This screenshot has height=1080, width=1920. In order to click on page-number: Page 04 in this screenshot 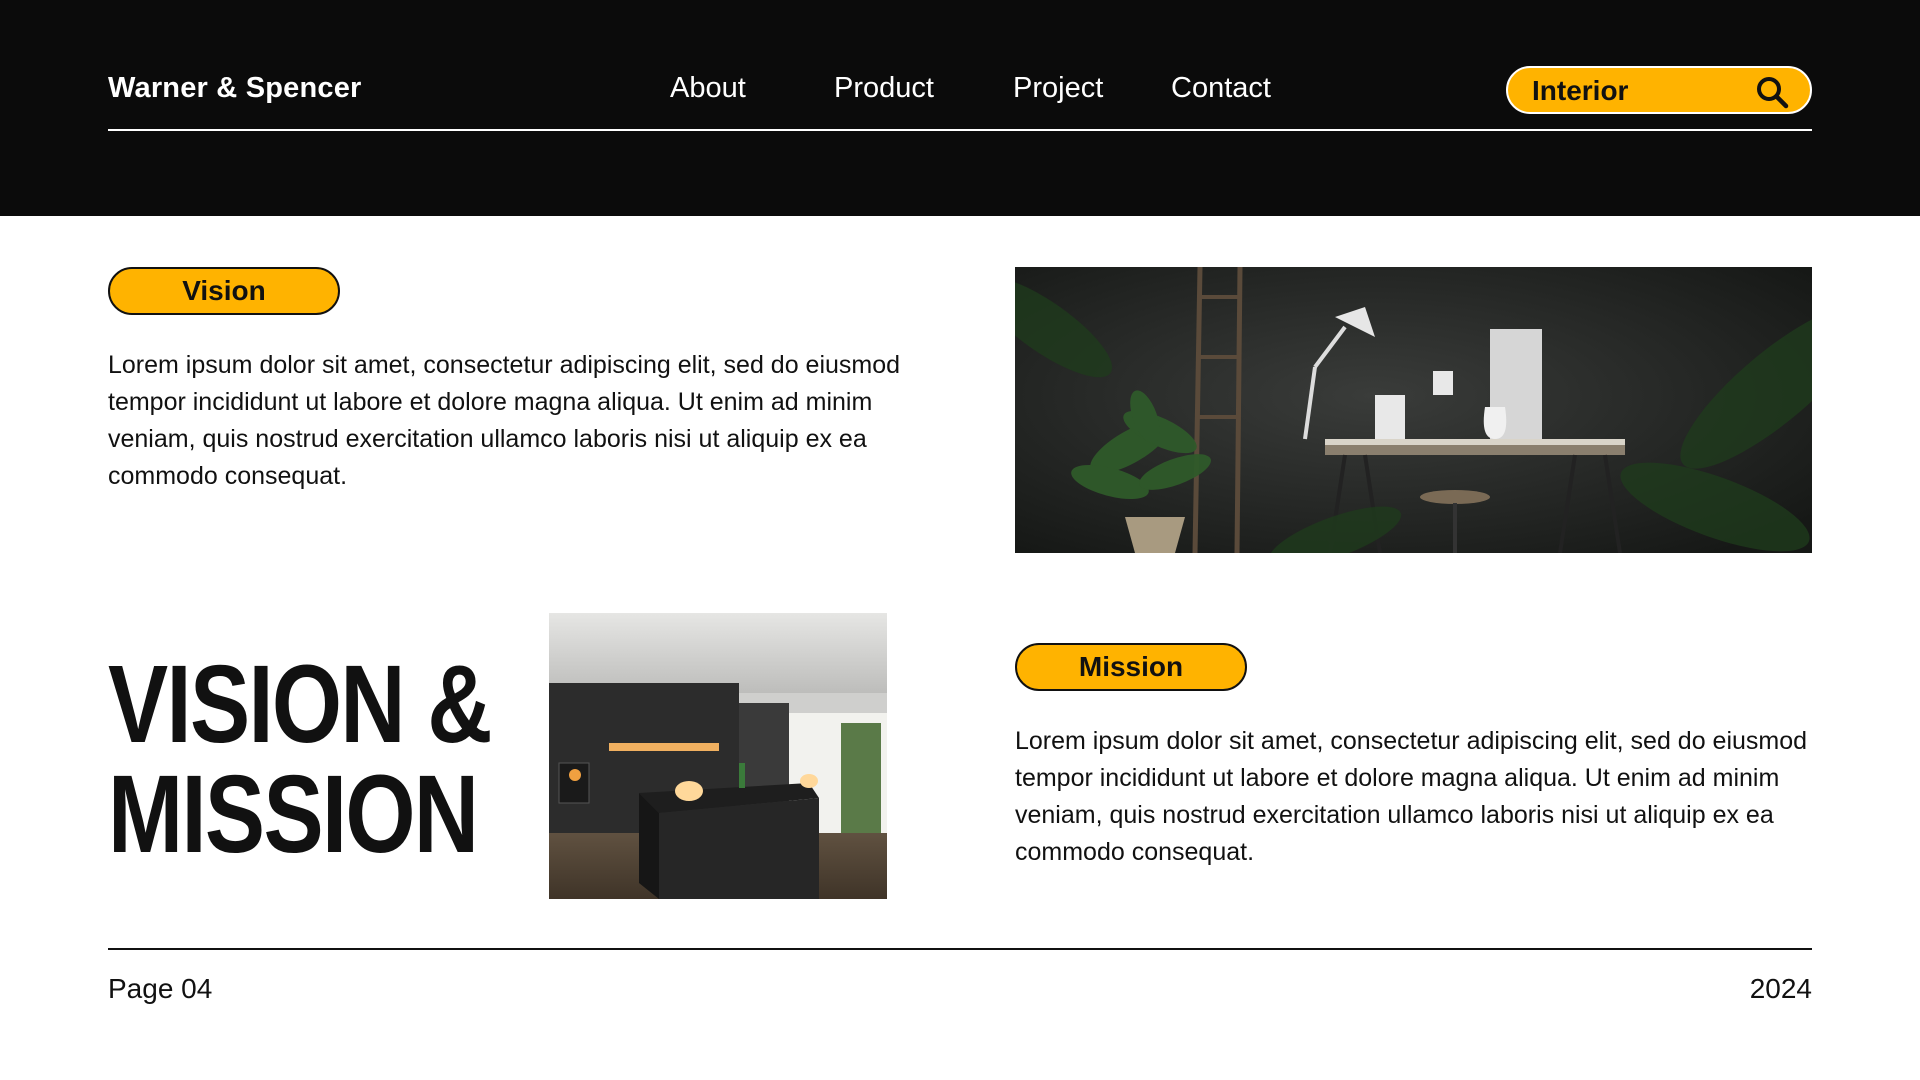, I will do `click(160, 988)`.